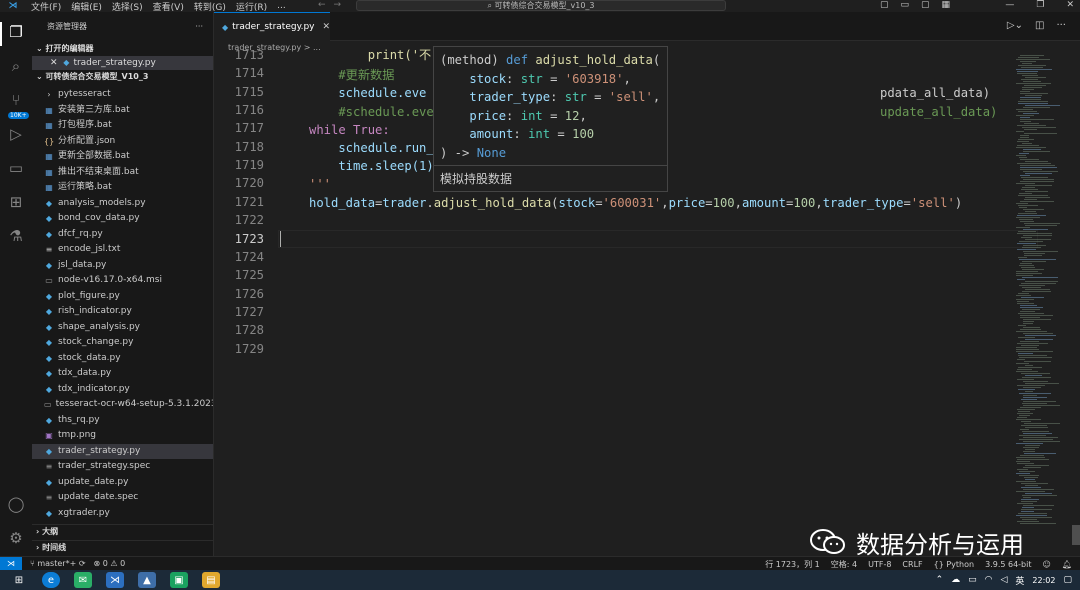  I want to click on back-arrow-icon: ←, so click(326, 5).